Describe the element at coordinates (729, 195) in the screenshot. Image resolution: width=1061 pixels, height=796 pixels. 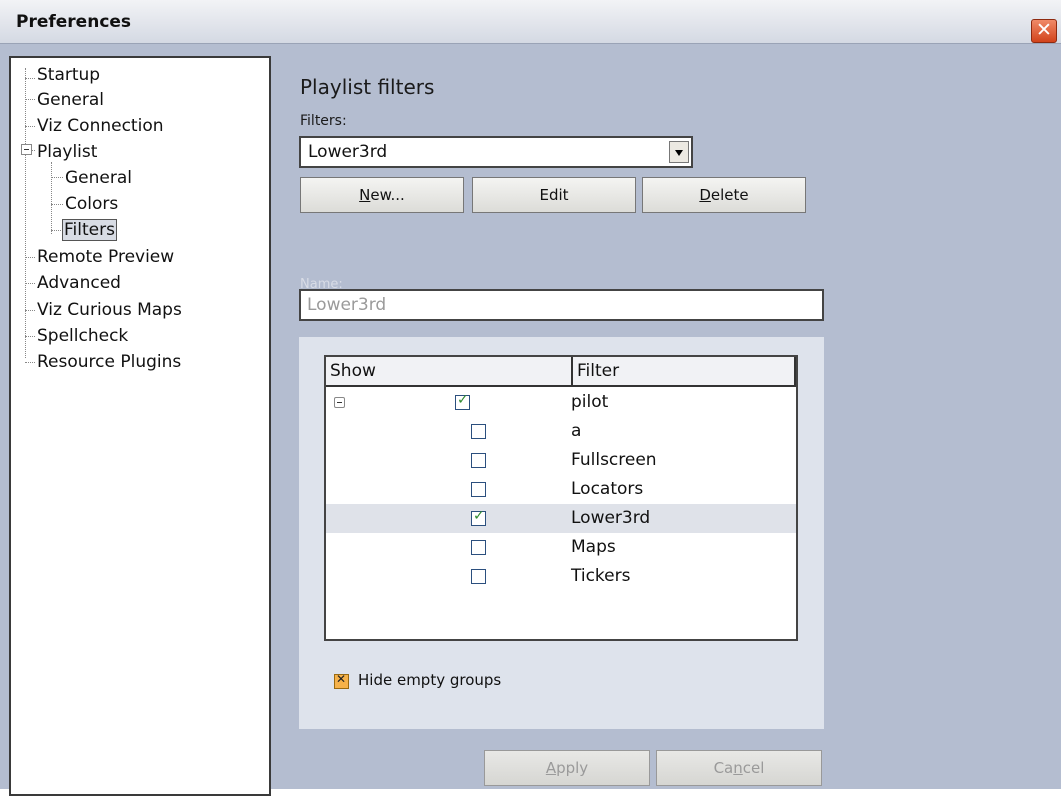
I see `delete-button-label: elete` at that location.